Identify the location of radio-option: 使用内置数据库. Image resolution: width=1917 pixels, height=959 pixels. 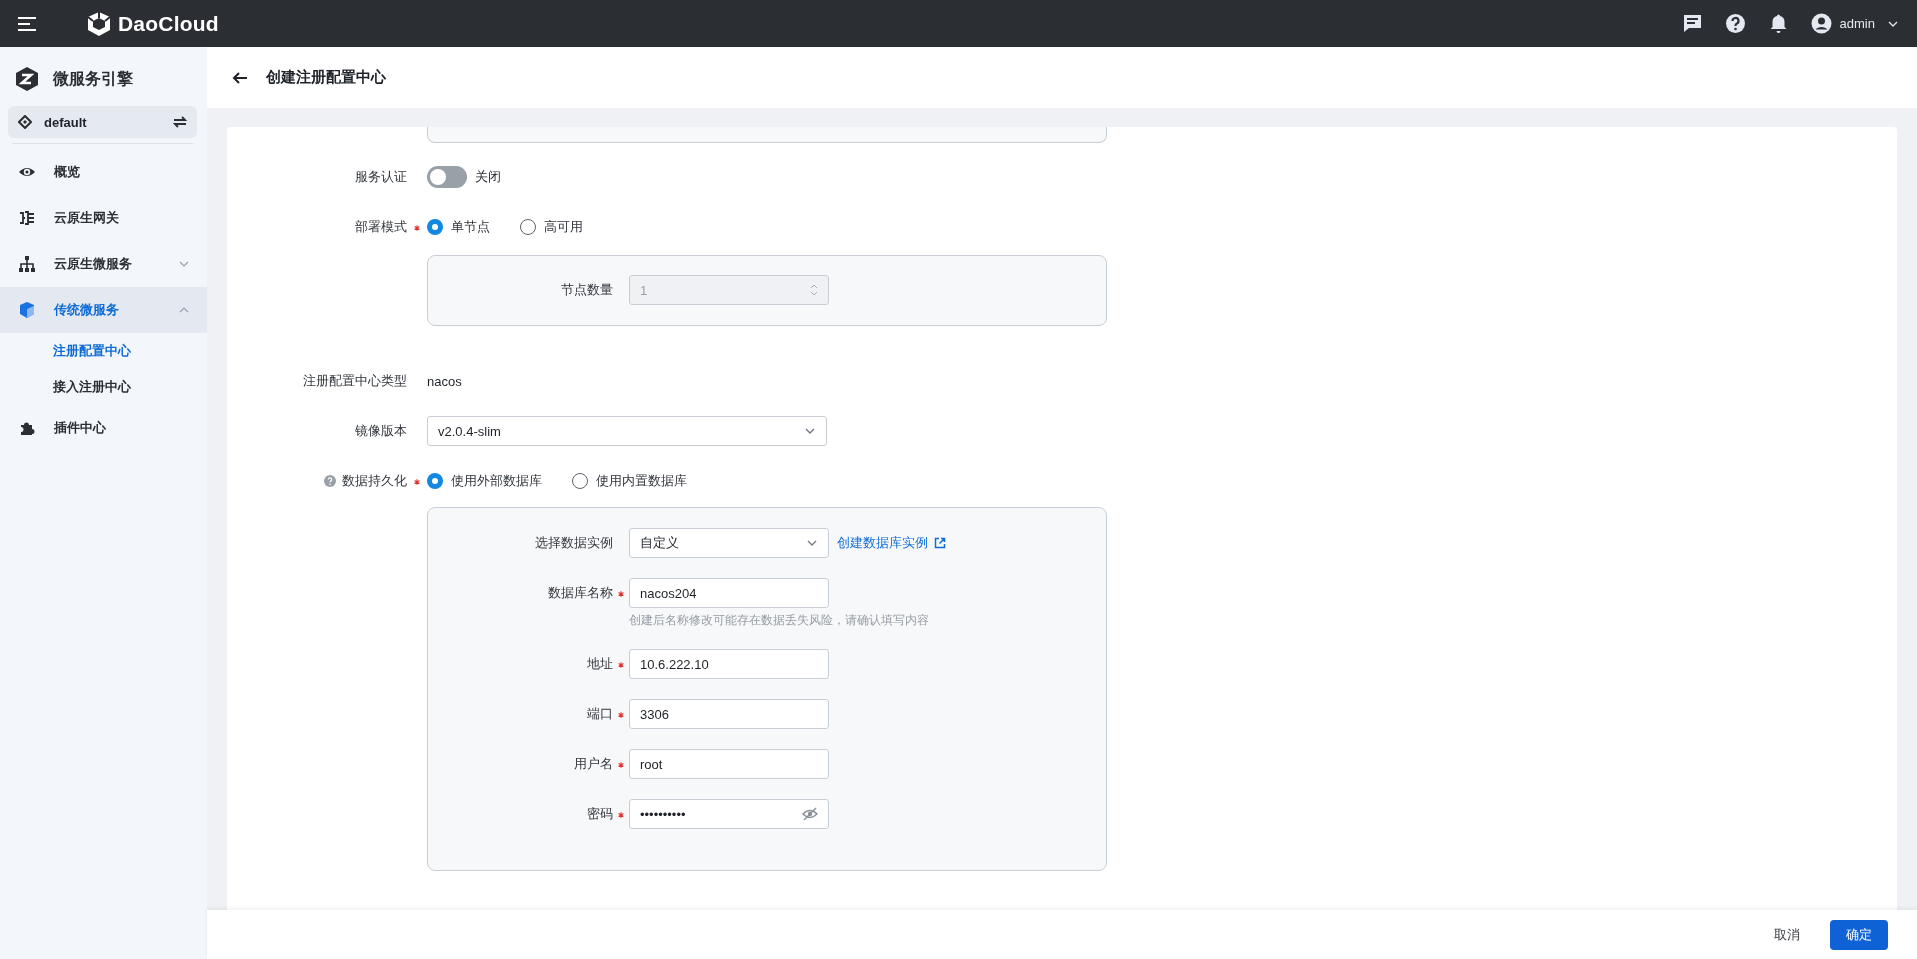
(629, 481).